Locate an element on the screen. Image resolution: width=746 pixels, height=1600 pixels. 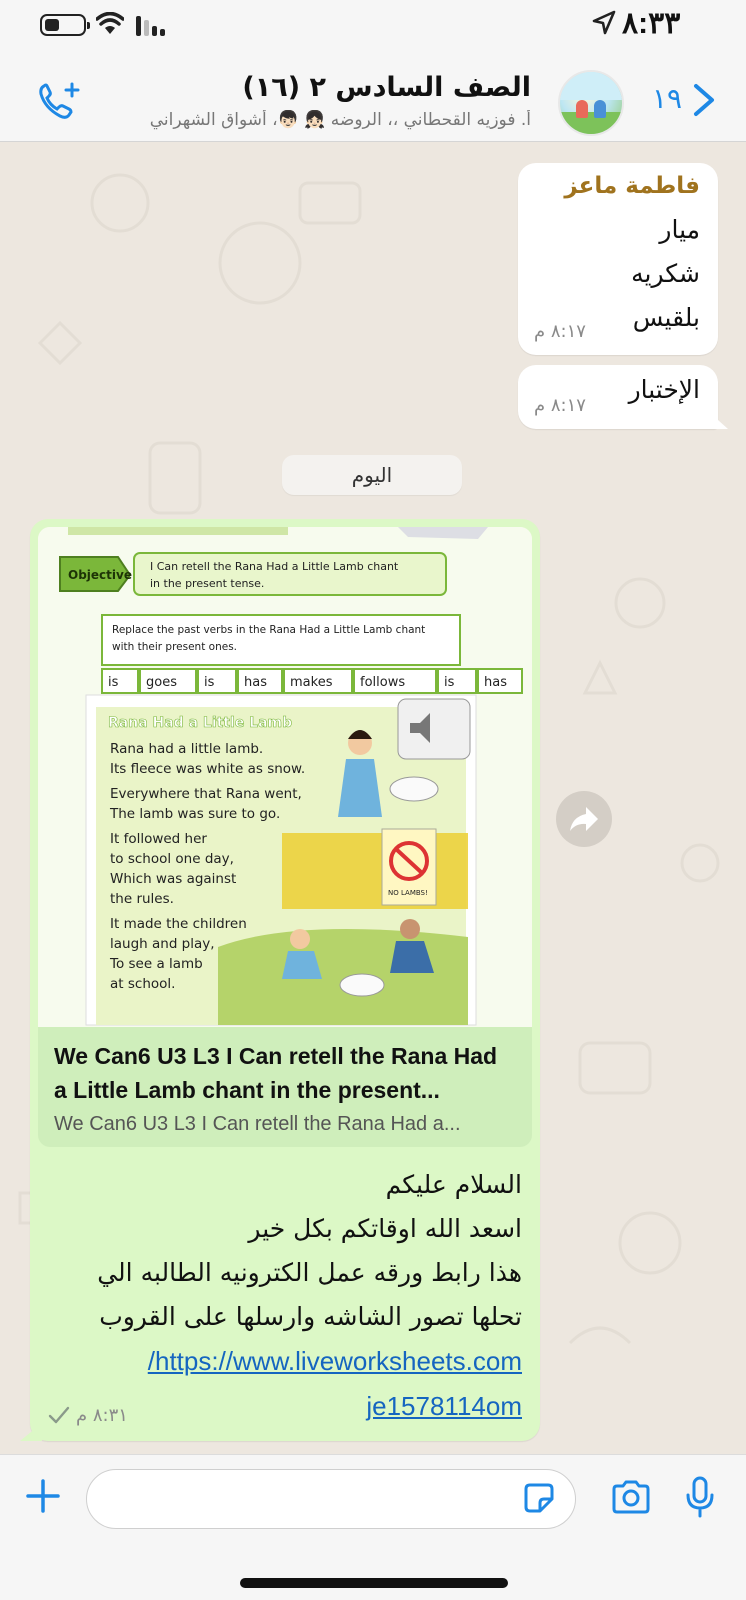
poem-line: It made the children is located at coordinates (178, 924).